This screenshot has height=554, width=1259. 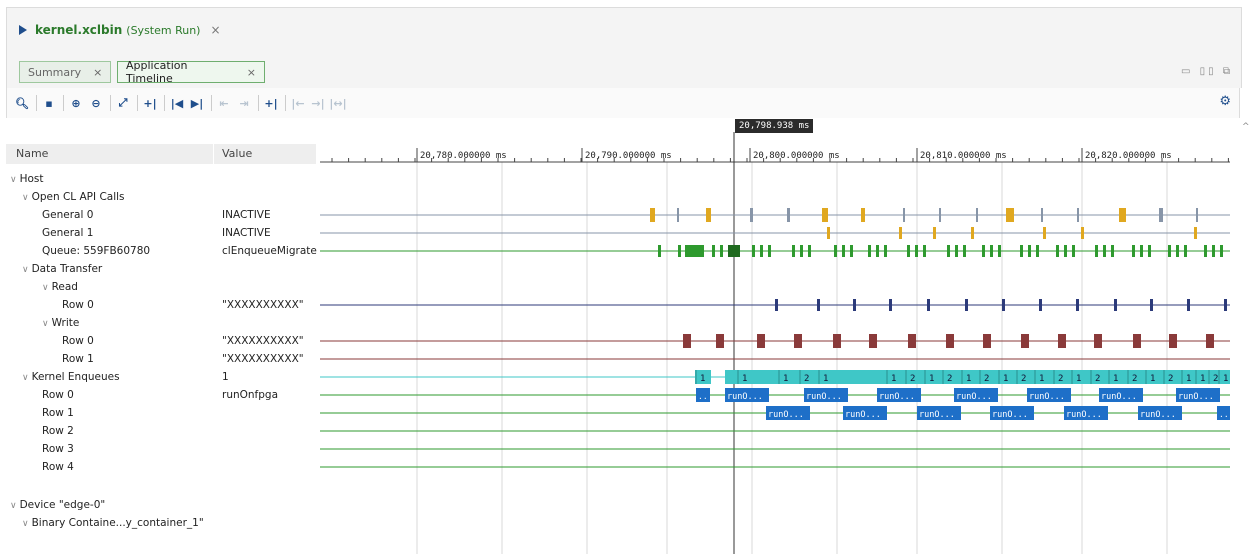 What do you see at coordinates (161, 215) in the screenshot?
I see `tree-row: General 0 INACTIVE` at bounding box center [161, 215].